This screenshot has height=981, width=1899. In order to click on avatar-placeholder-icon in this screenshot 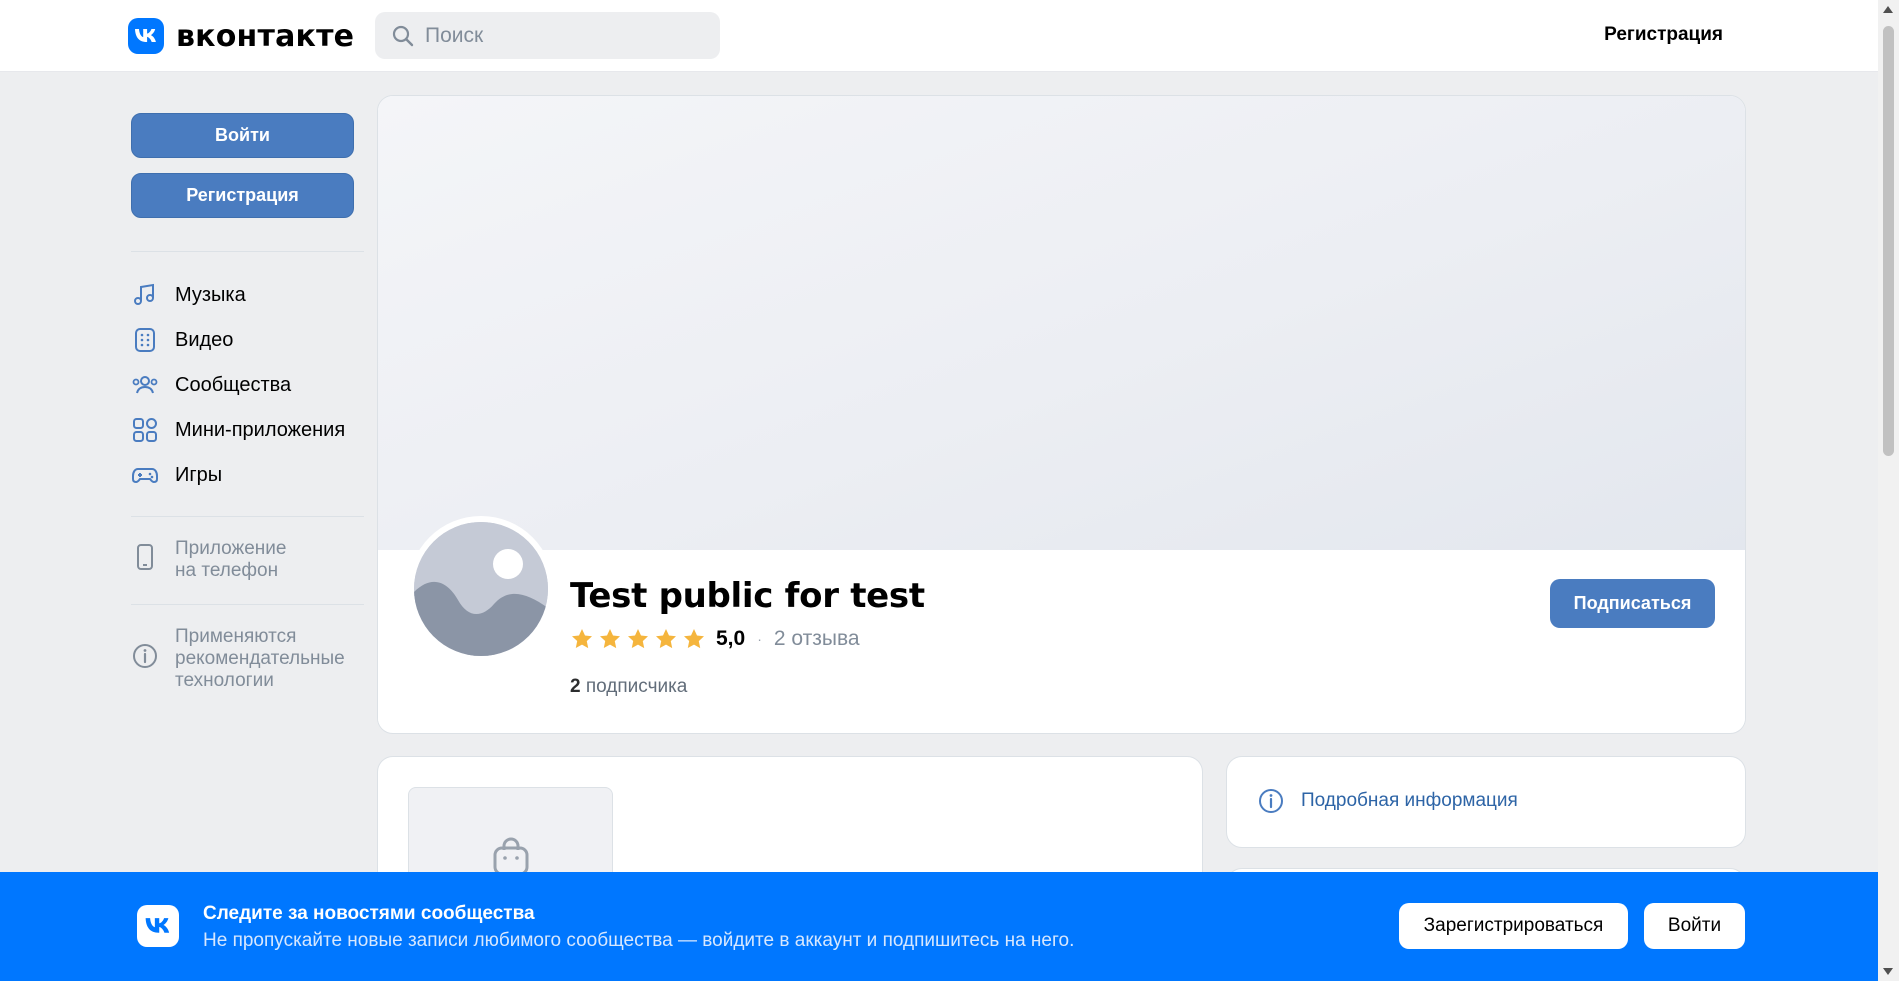, I will do `click(481, 589)`.